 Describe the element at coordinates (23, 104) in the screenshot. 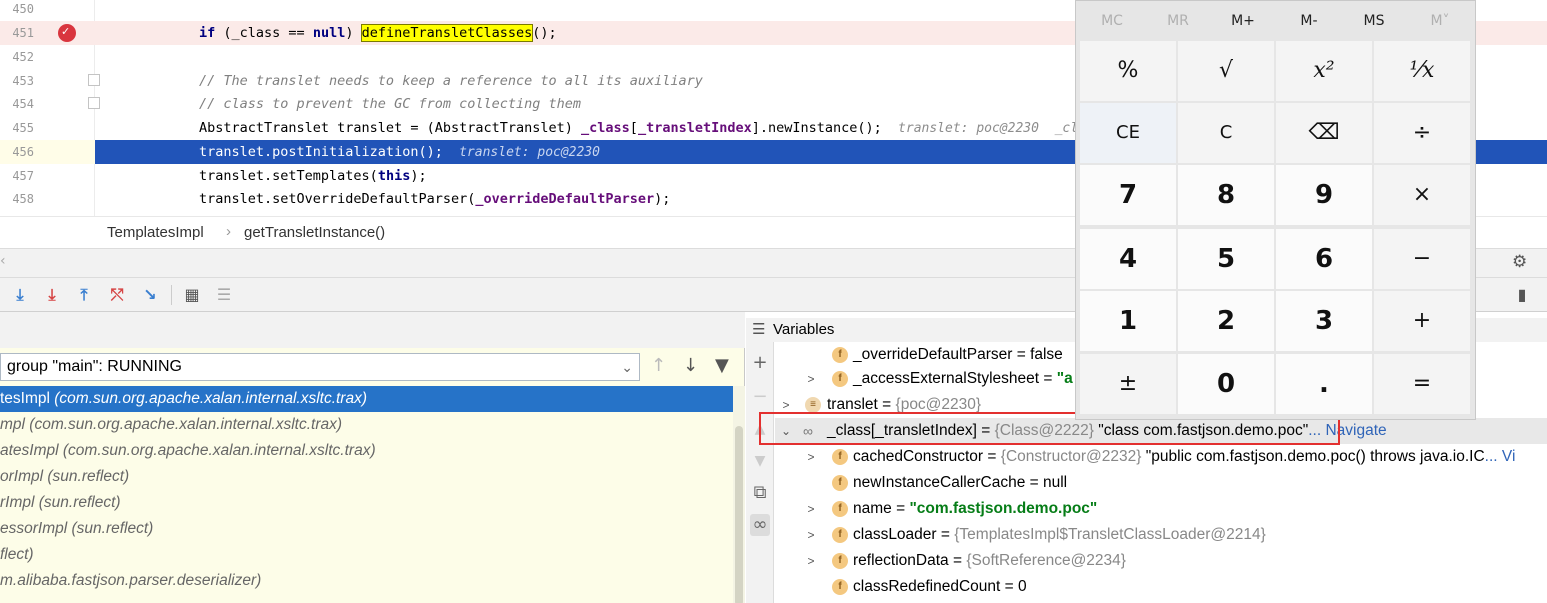

I see `line-number: 454` at that location.